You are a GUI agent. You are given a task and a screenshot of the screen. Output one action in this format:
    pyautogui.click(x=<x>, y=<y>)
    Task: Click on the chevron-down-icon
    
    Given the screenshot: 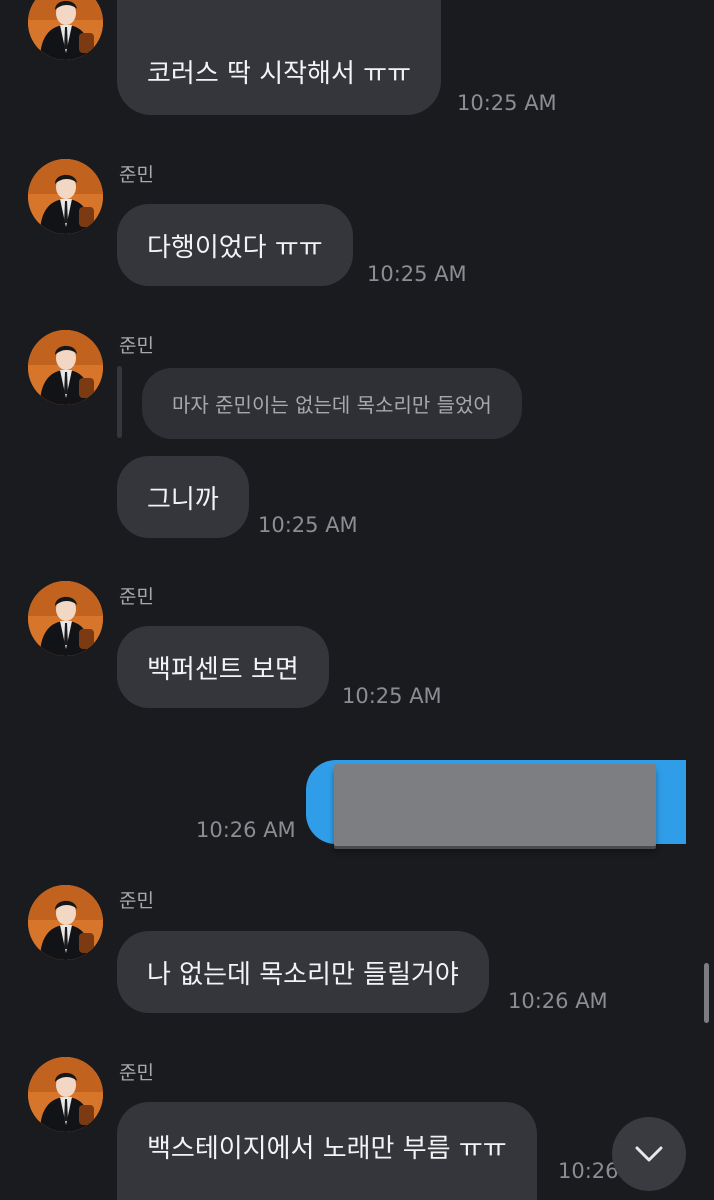 What is the action you would take?
    pyautogui.click(x=649, y=1154)
    